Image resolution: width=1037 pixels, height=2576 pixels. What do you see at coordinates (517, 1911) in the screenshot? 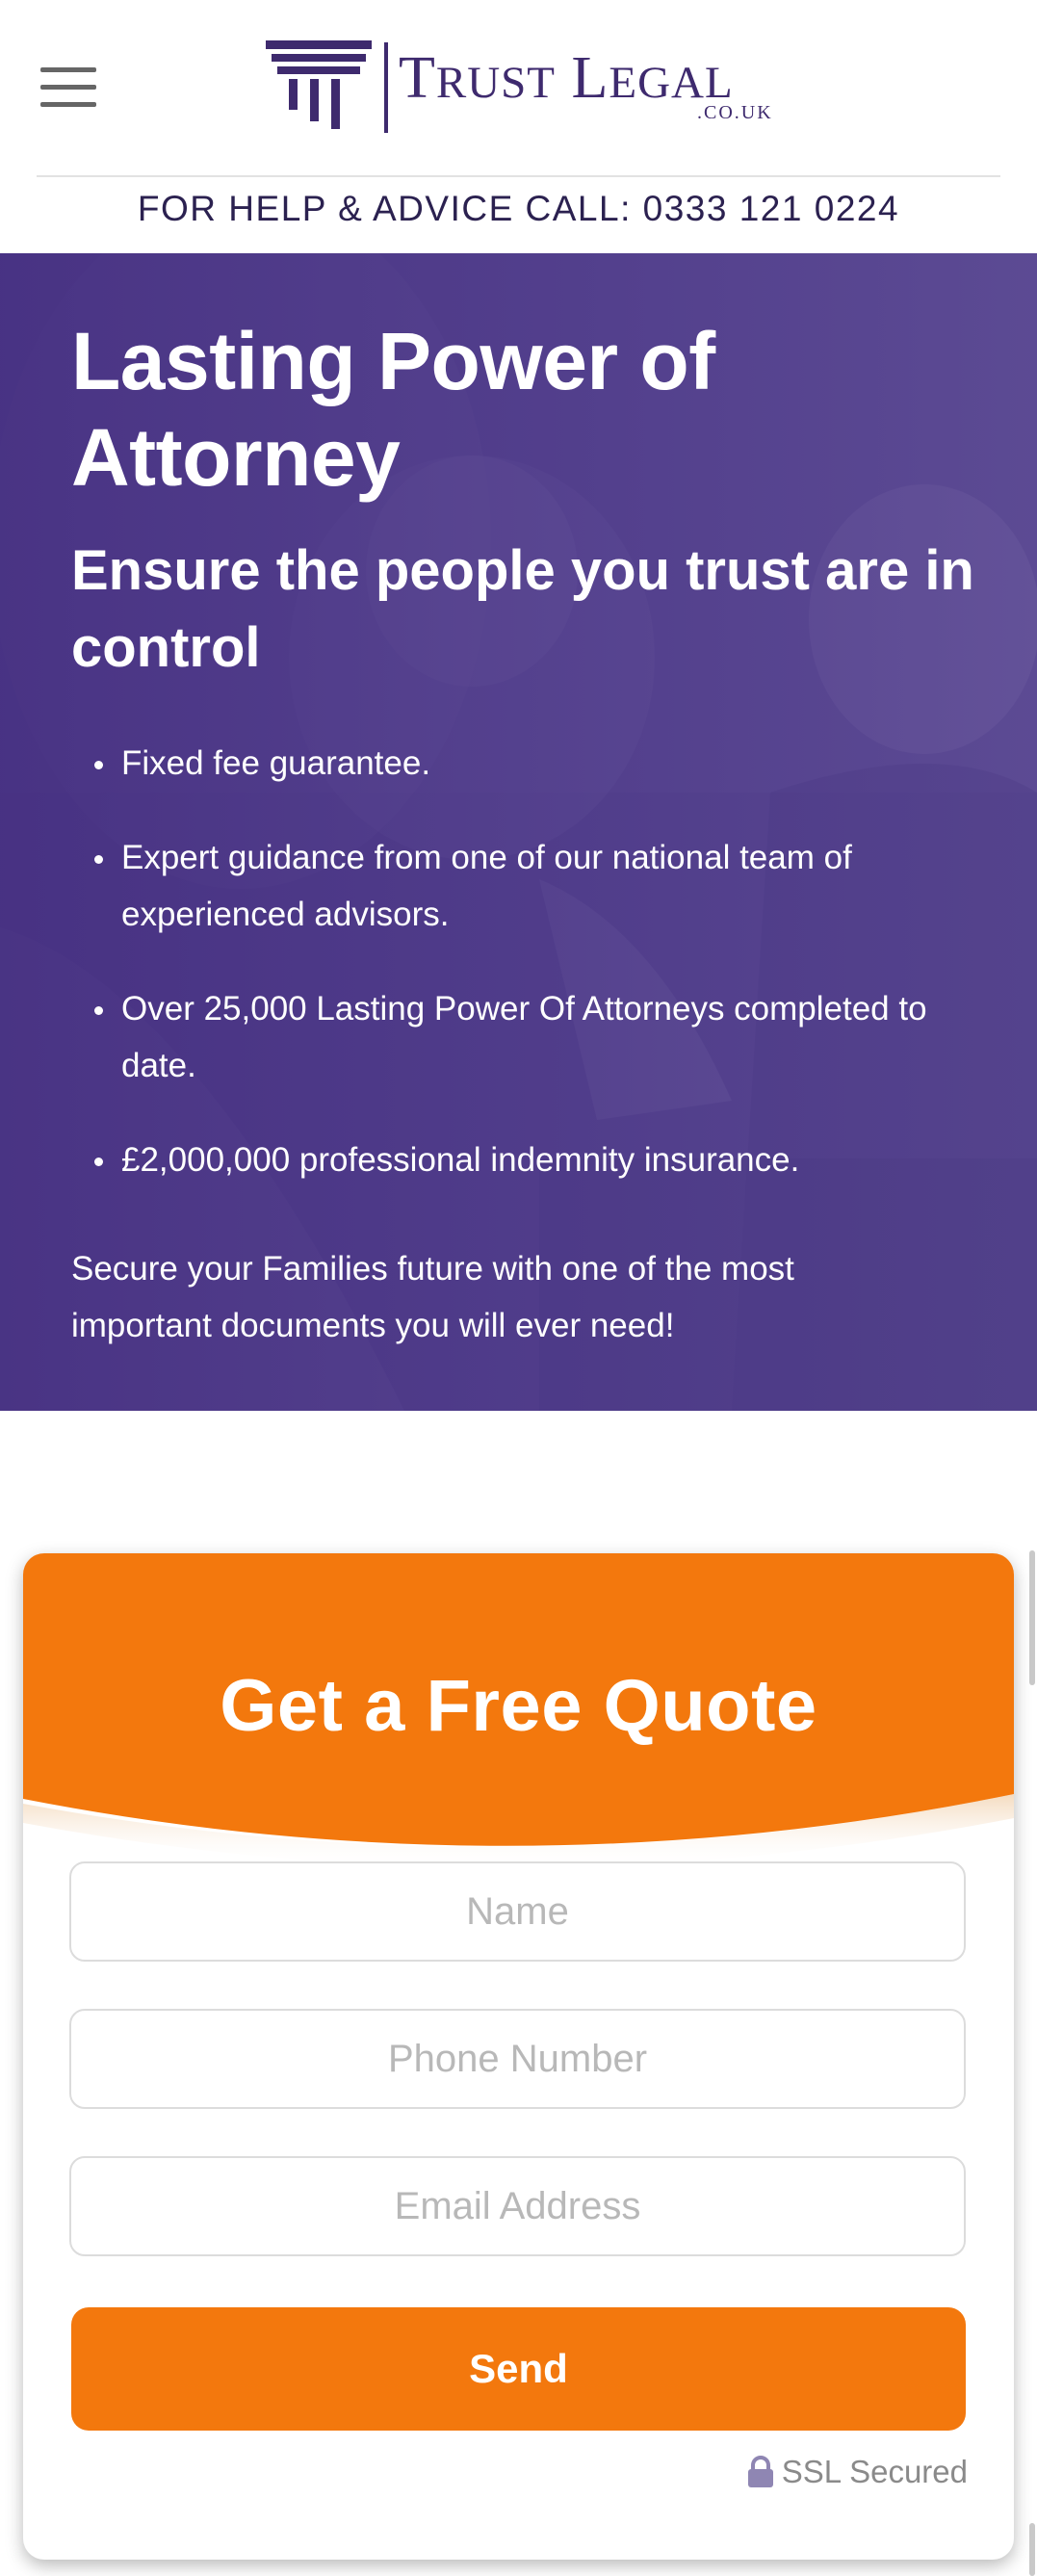
I see `name-field` at bounding box center [517, 1911].